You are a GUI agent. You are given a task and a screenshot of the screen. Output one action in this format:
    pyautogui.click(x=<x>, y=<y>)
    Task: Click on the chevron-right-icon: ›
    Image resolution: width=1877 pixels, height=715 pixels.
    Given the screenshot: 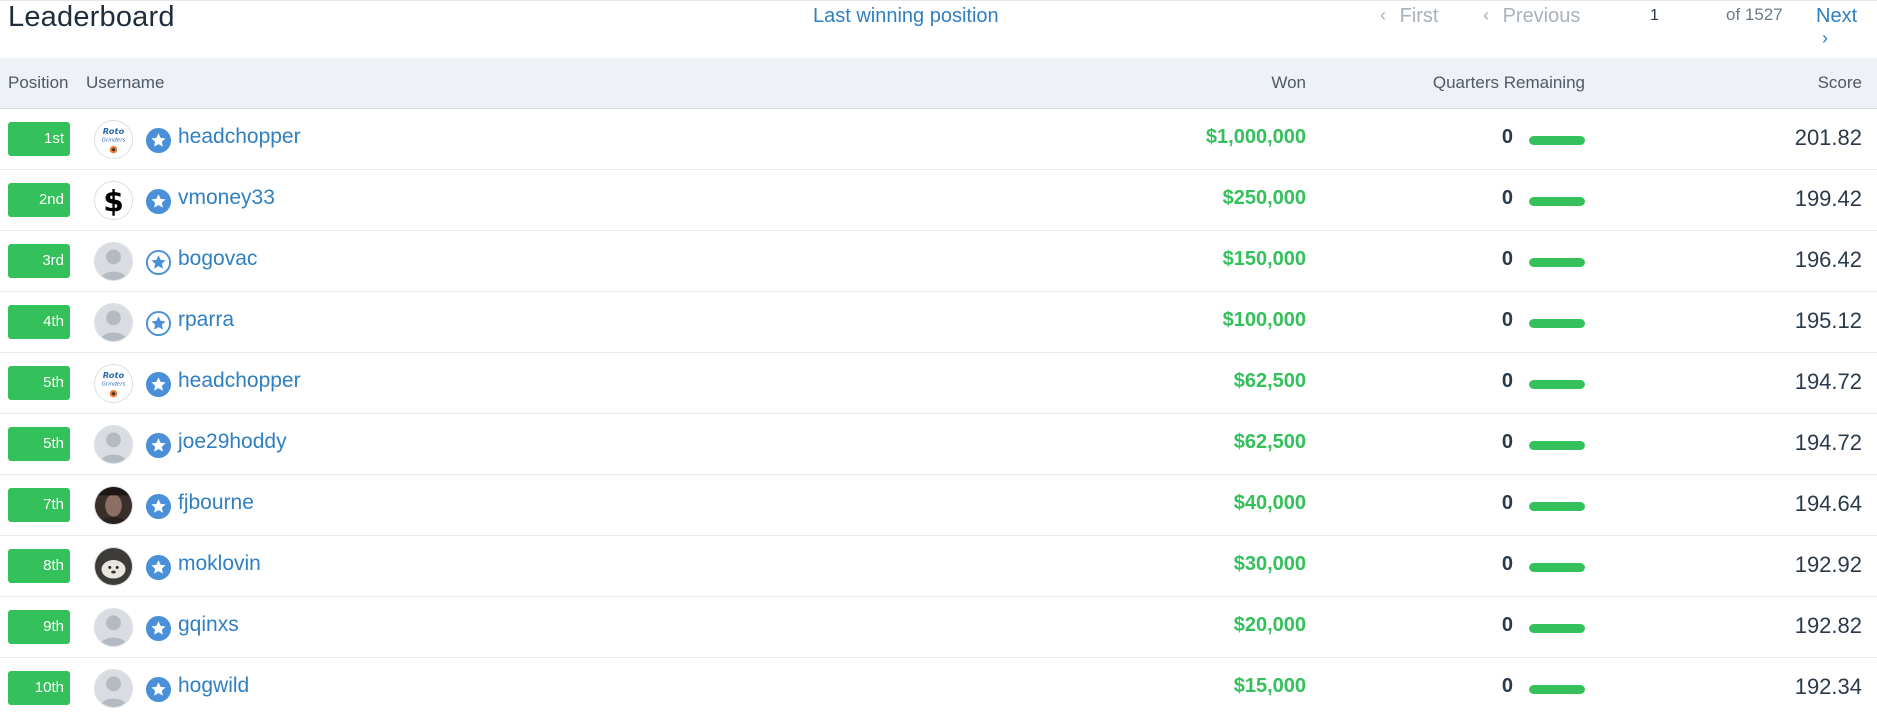 What is the action you would take?
    pyautogui.click(x=1825, y=38)
    